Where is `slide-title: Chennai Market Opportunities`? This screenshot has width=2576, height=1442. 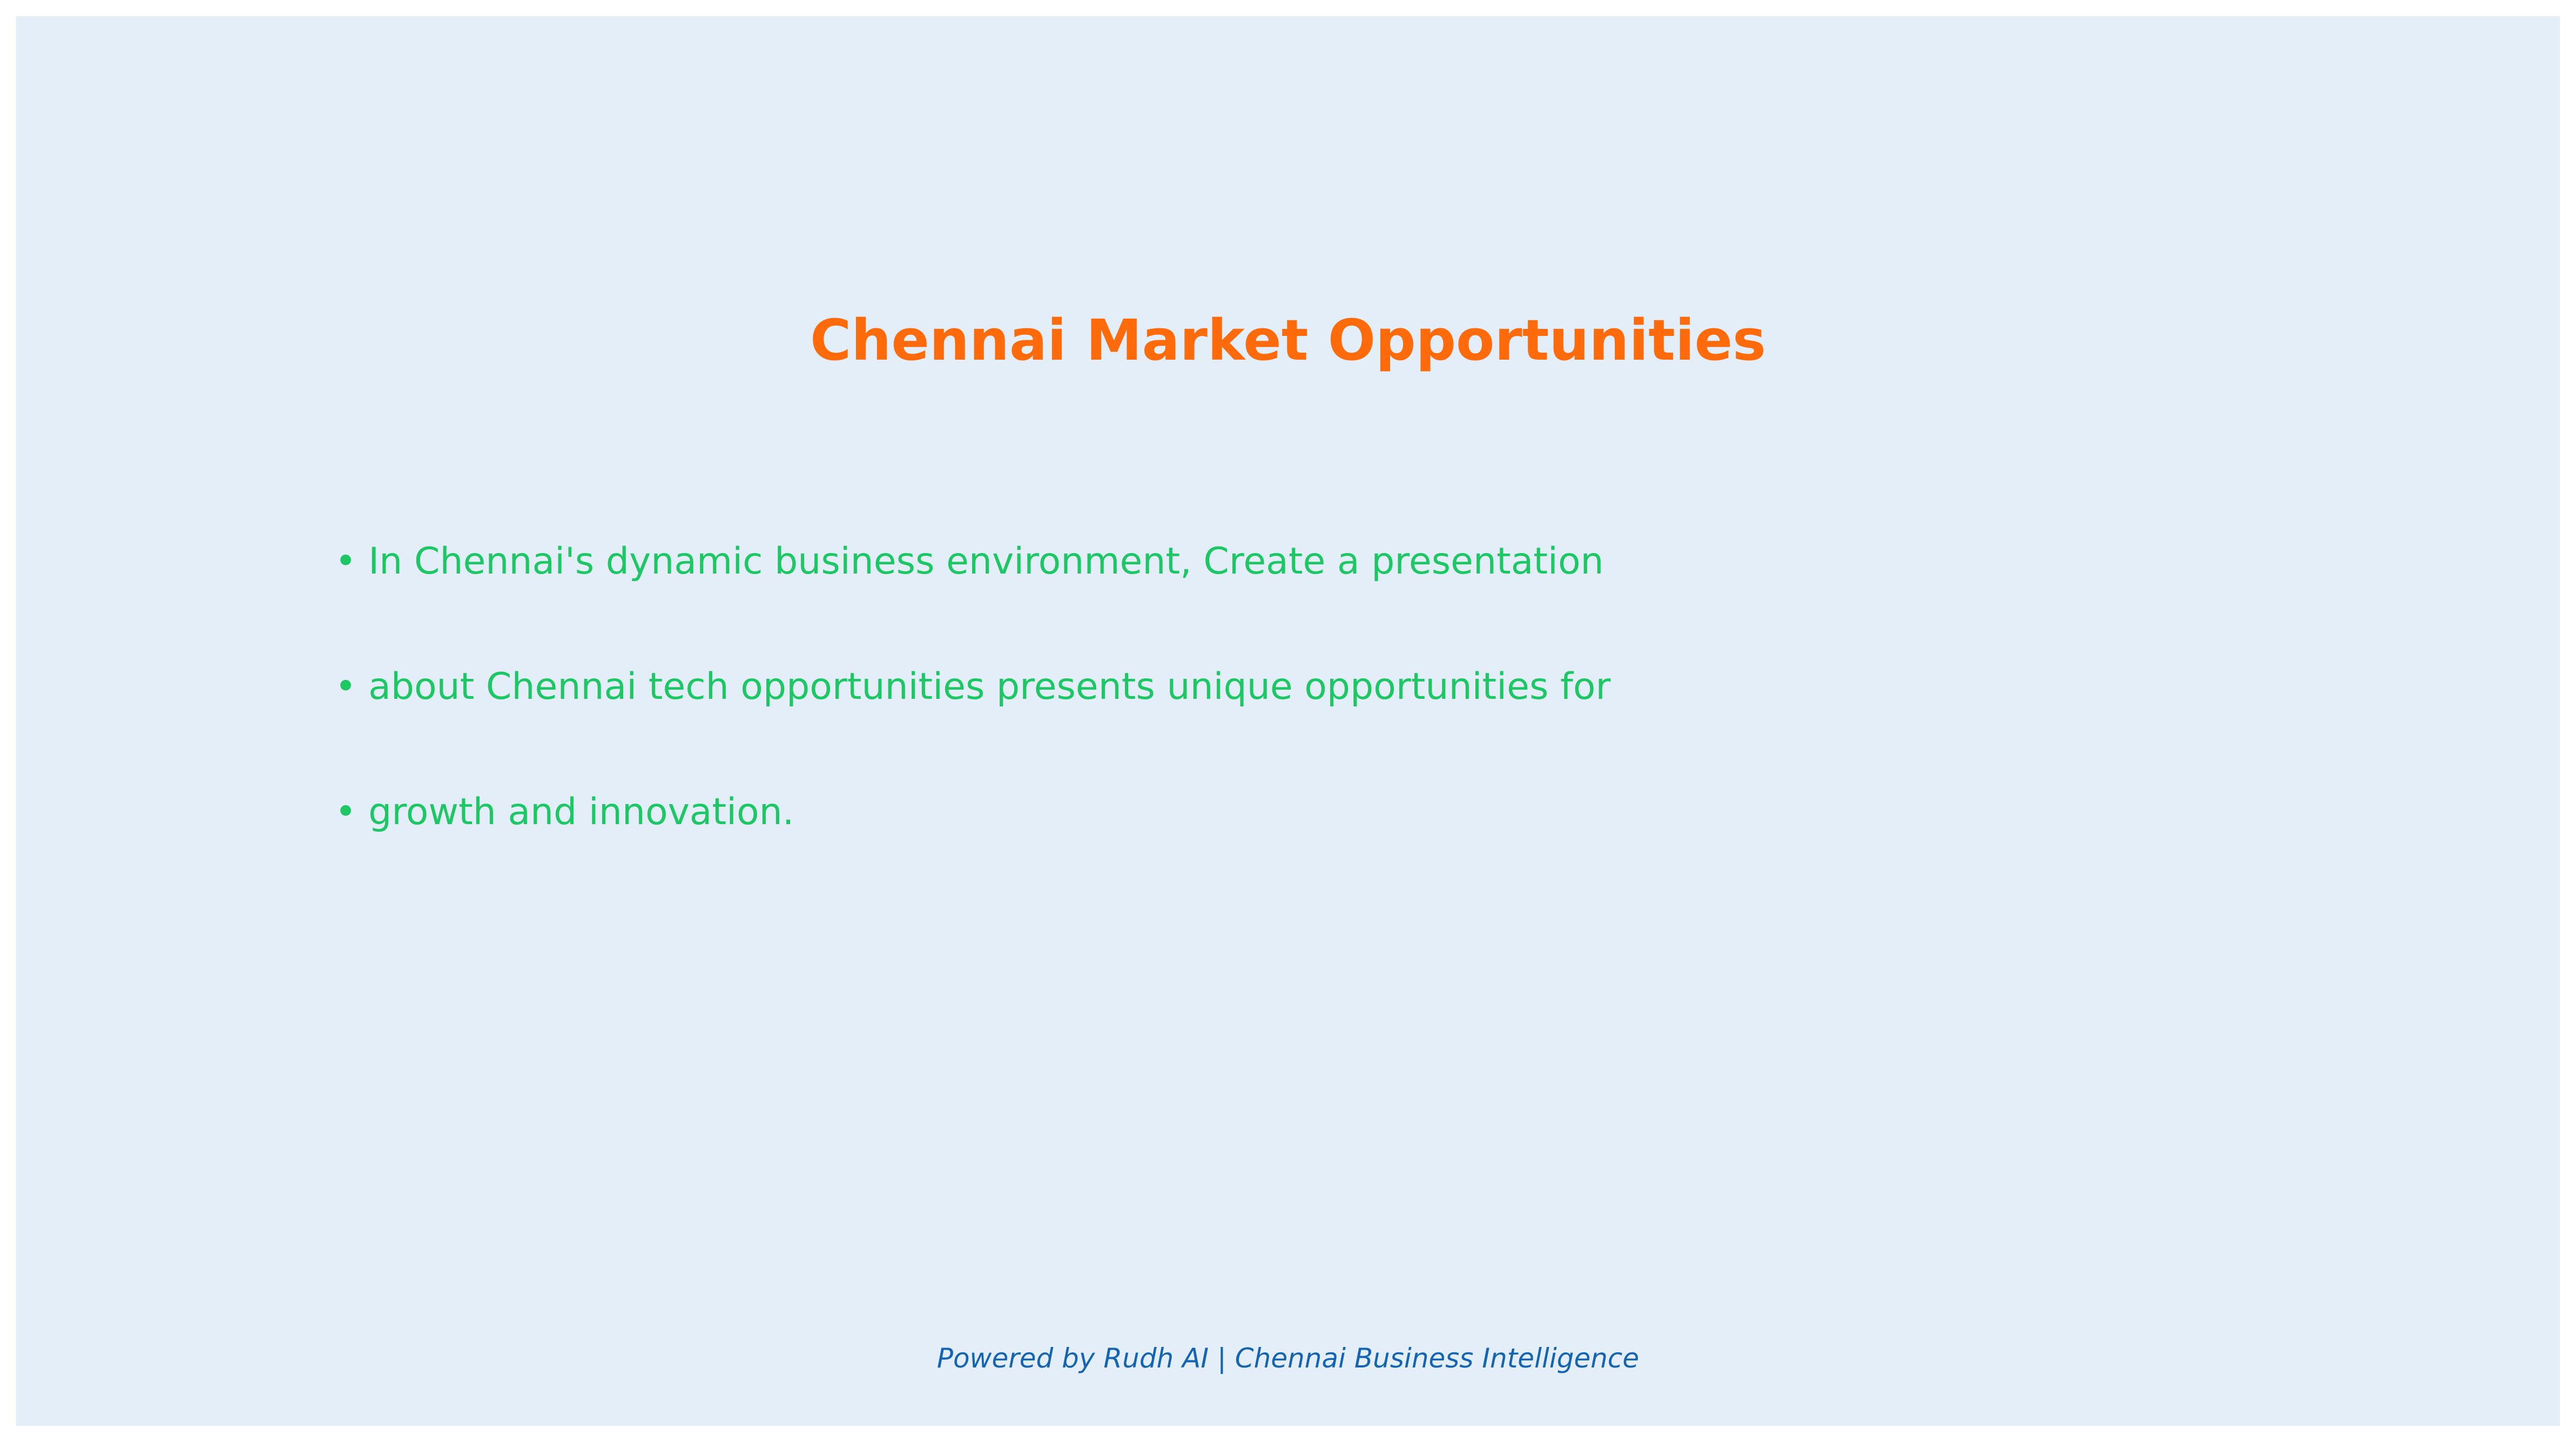 slide-title: Chennai Market Opportunities is located at coordinates (1288, 340).